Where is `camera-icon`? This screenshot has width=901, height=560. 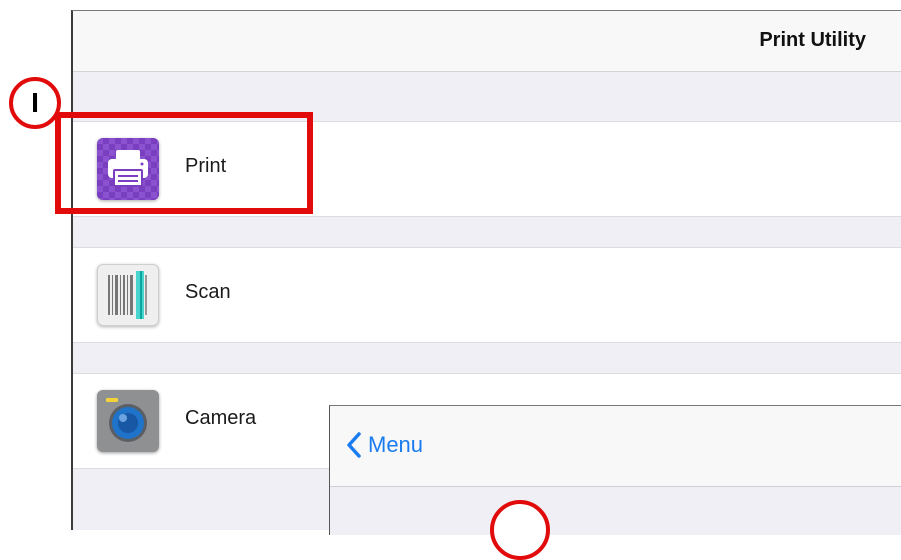 camera-icon is located at coordinates (128, 421).